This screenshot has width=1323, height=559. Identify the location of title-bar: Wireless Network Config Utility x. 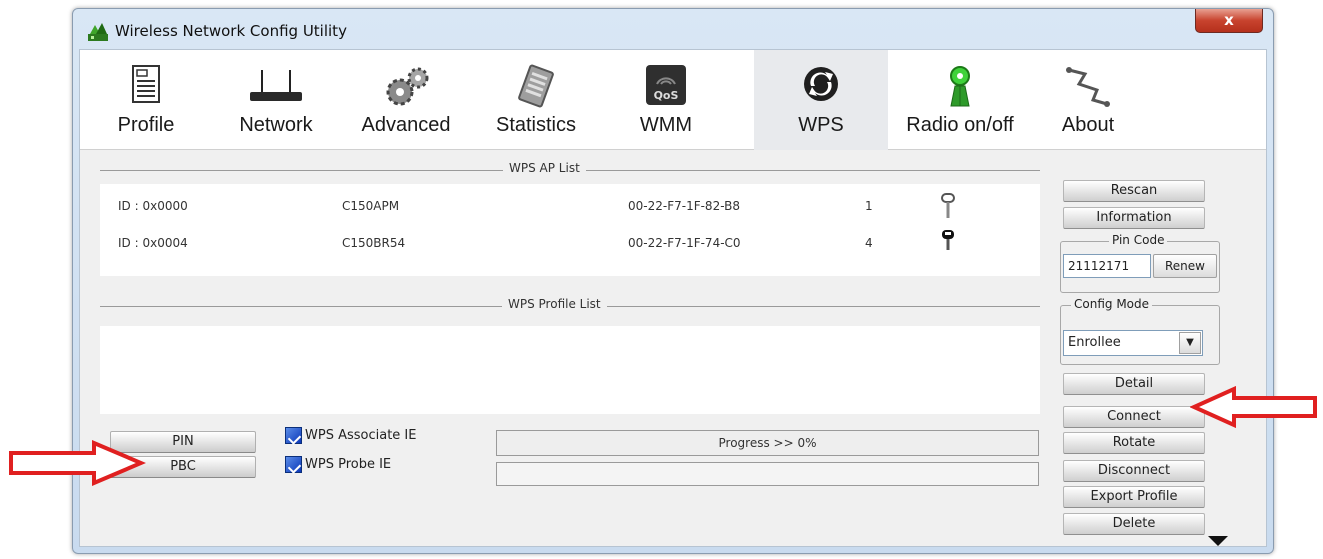
(673, 29).